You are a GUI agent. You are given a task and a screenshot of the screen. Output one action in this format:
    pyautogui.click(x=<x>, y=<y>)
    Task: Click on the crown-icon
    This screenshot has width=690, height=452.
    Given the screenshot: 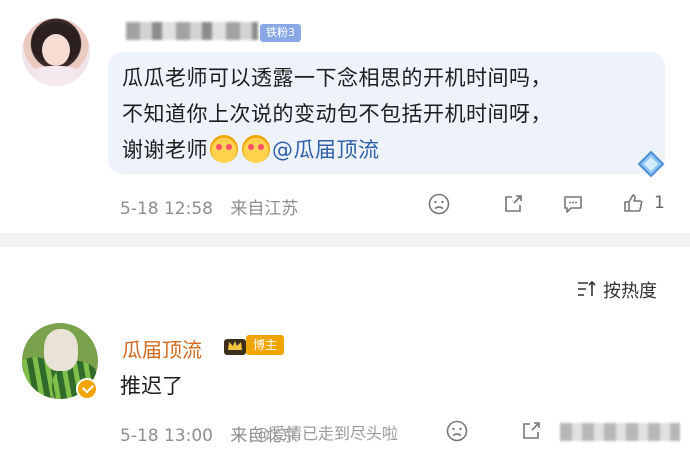 What is the action you would take?
    pyautogui.click(x=235, y=347)
    